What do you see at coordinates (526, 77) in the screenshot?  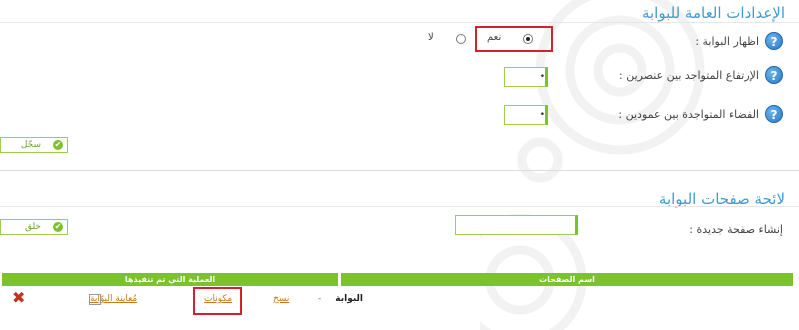 I see `height-between-elements-input: •` at bounding box center [526, 77].